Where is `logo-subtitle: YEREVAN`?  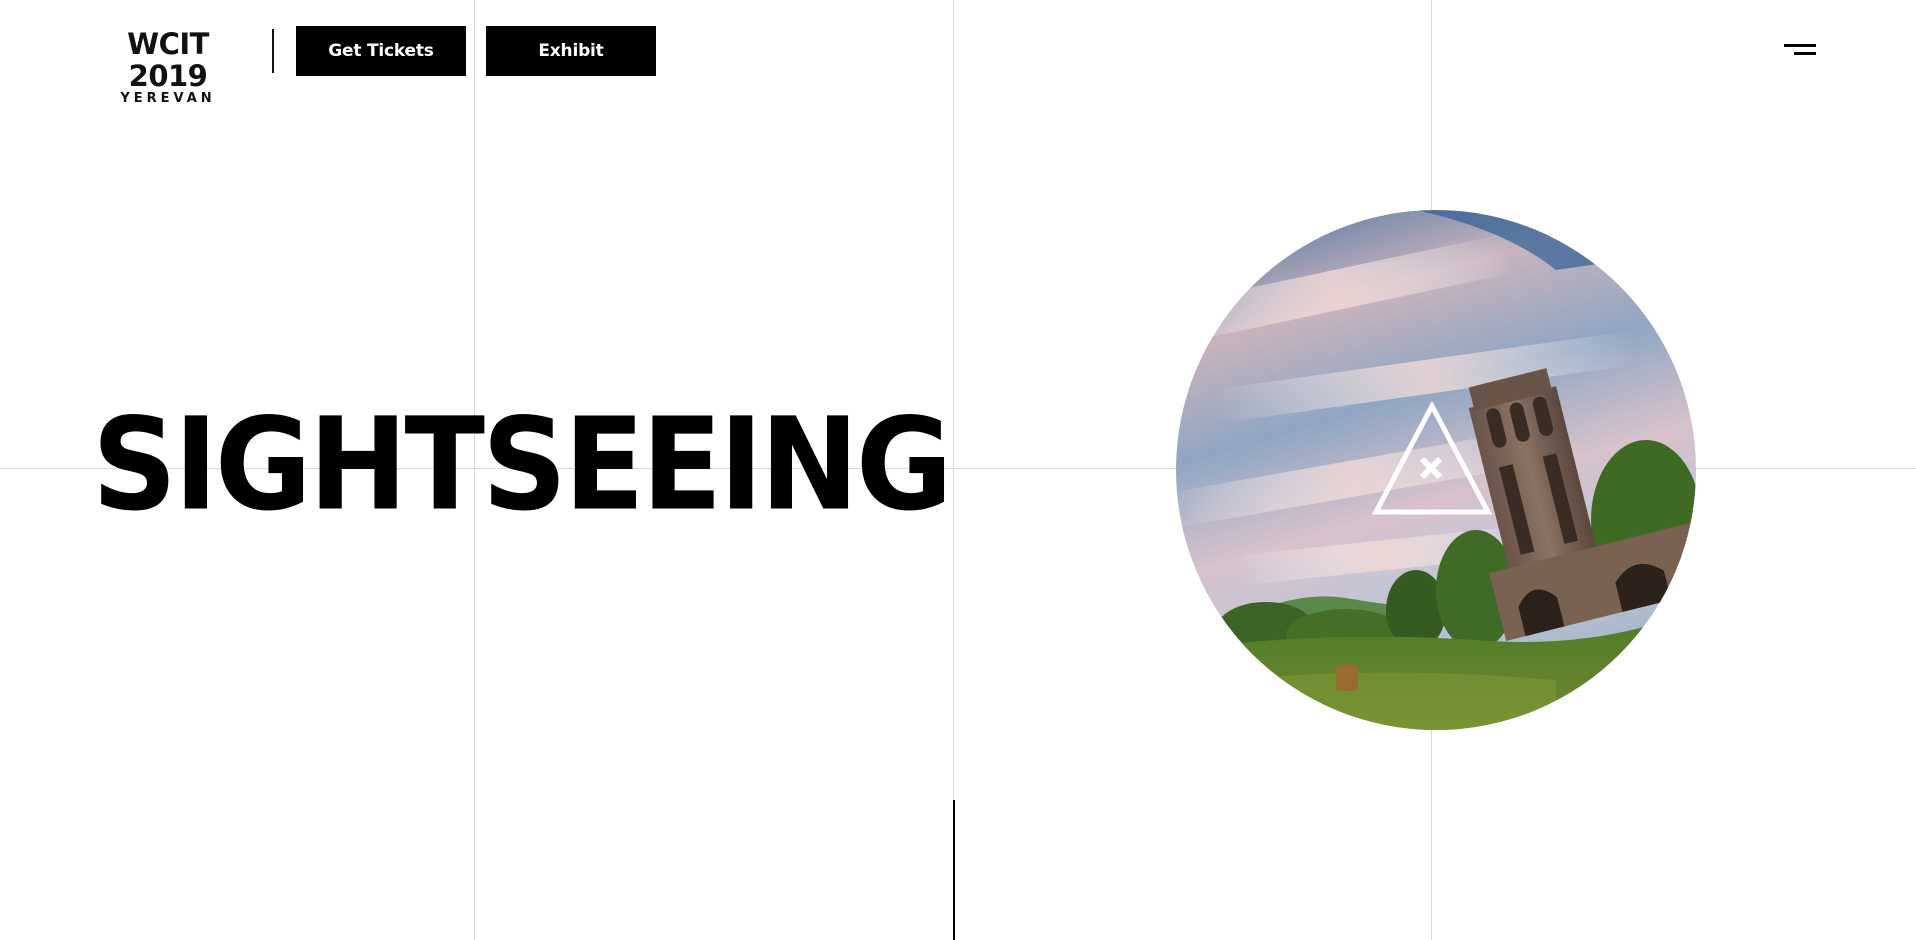 logo-subtitle: YEREVAN is located at coordinates (168, 98).